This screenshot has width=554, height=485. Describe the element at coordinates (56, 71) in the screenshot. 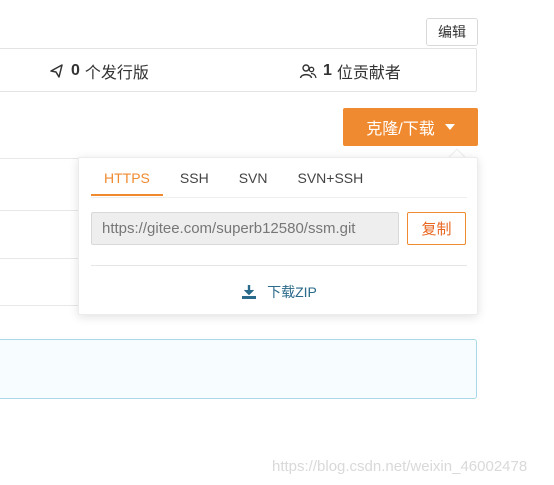

I see `tag-icon` at that location.